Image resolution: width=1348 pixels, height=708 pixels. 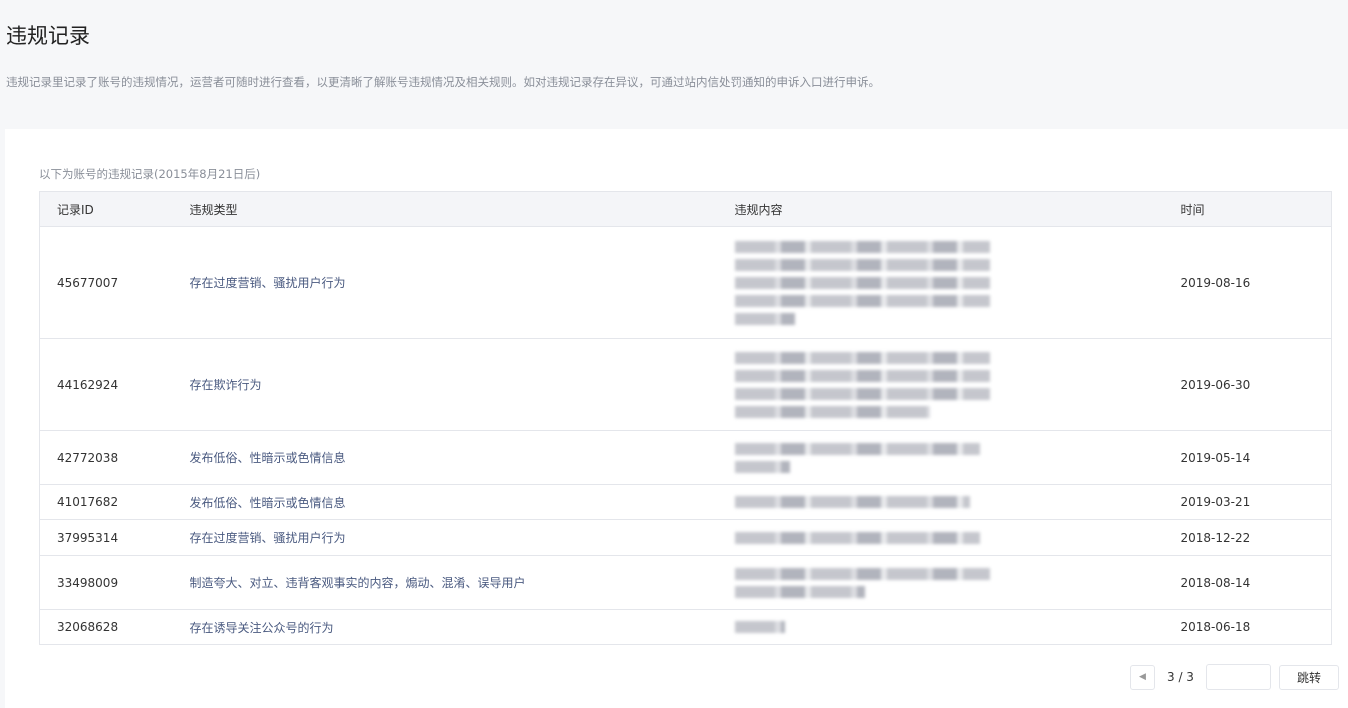 What do you see at coordinates (114, 537) in the screenshot?
I see `record-id: 37995314` at bounding box center [114, 537].